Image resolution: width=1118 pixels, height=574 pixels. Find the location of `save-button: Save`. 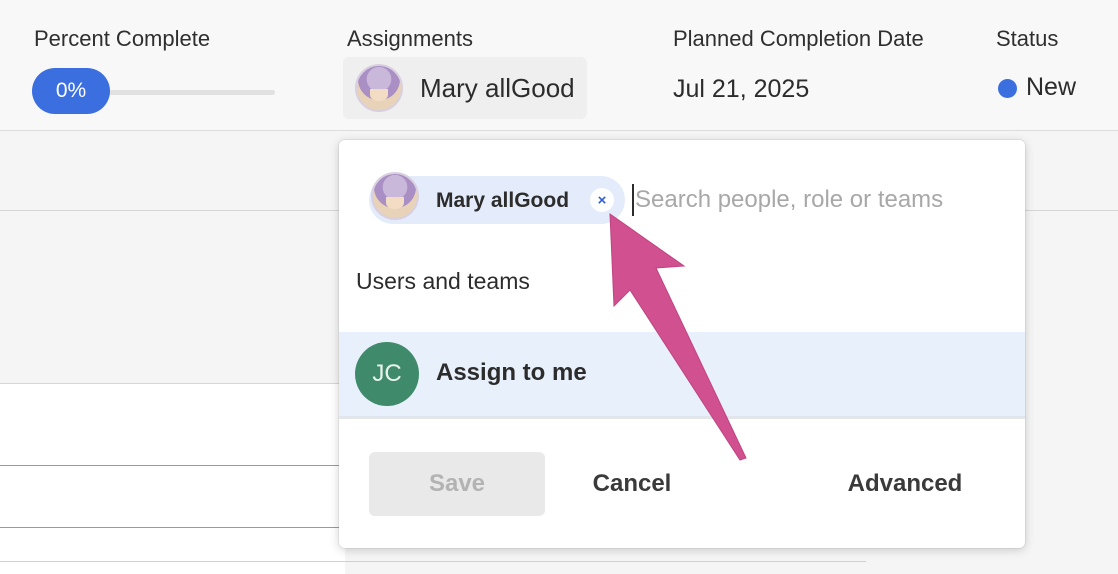

save-button: Save is located at coordinates (457, 484).